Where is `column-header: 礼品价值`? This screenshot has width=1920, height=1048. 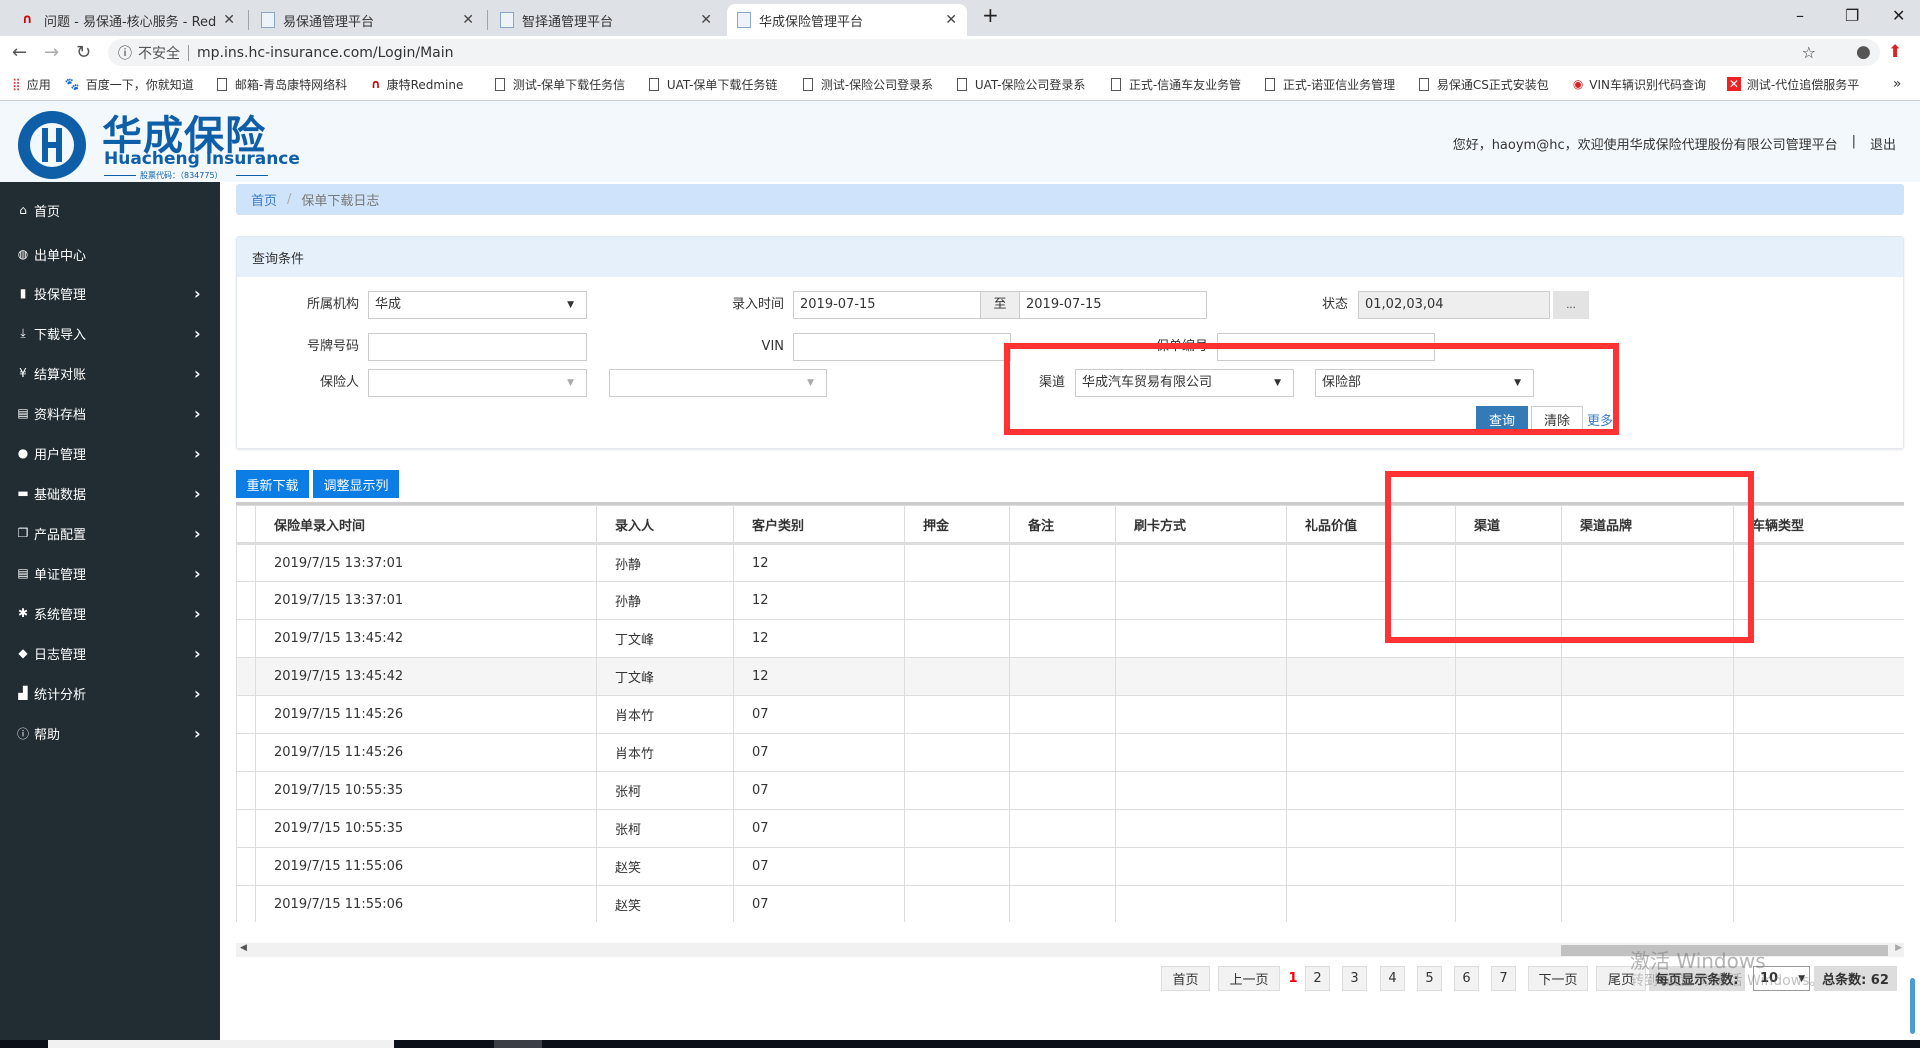
column-header: 礼品价值 is located at coordinates (1371, 525).